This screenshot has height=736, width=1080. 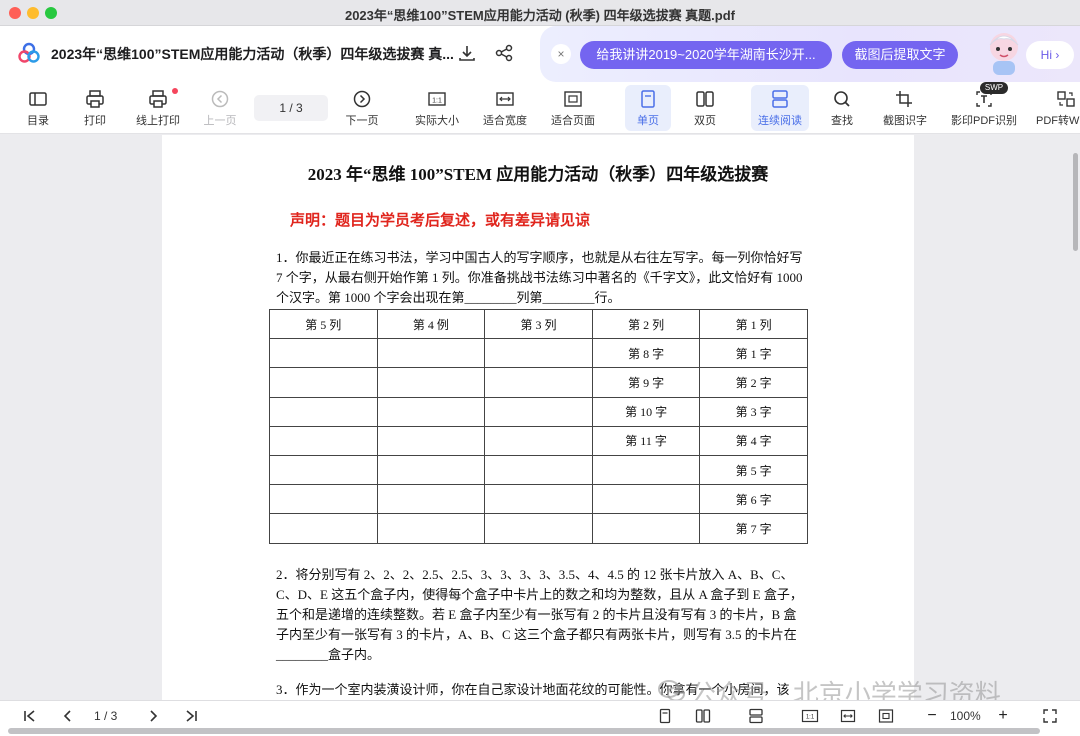 What do you see at coordinates (1066, 99) in the screenshot?
I see `convert-icon` at bounding box center [1066, 99].